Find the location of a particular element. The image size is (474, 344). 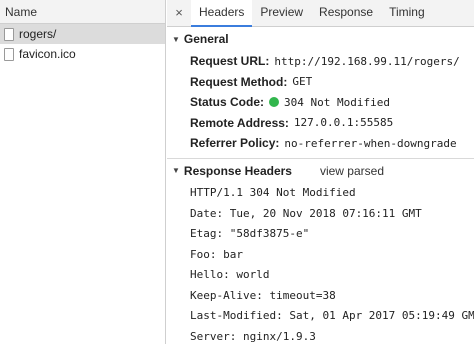

name-column-header: Name is located at coordinates (82, 12).